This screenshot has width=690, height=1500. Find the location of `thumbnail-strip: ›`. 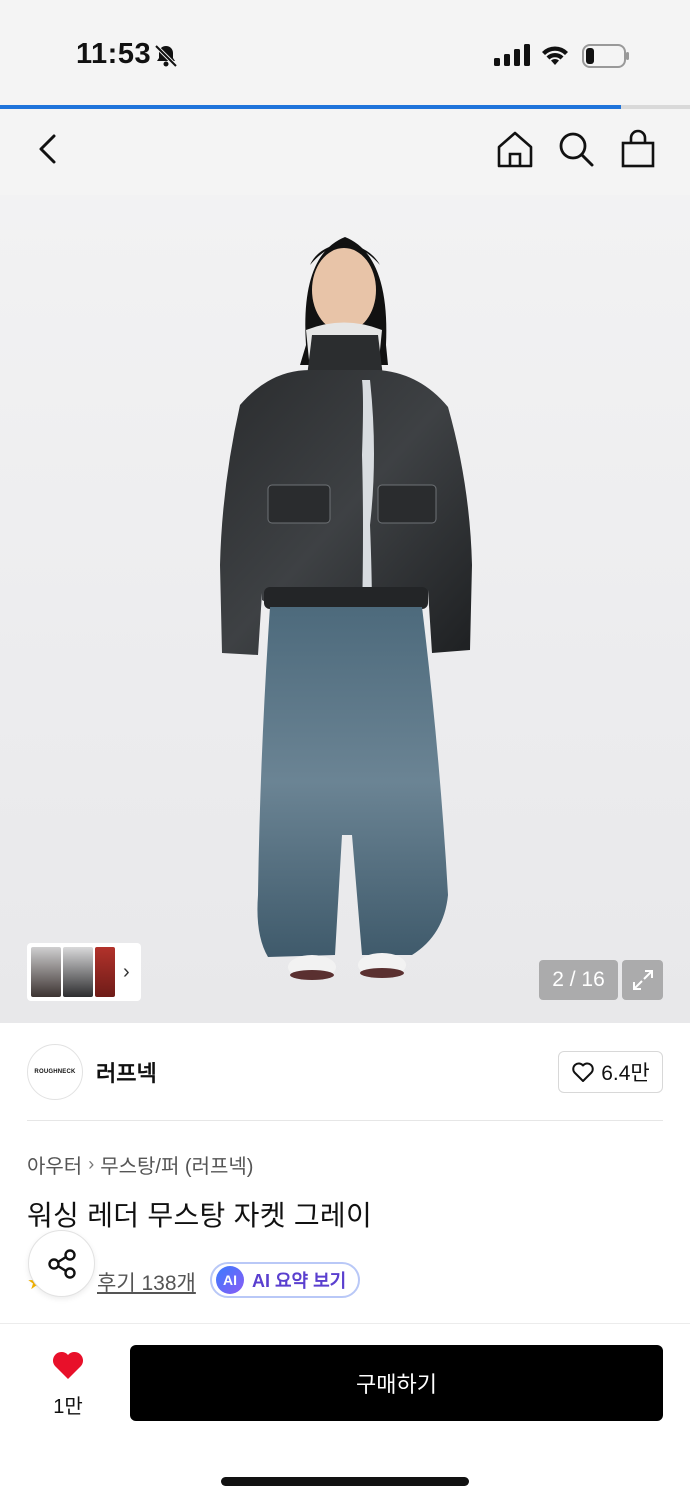

thumbnail-strip: › is located at coordinates (84, 972).